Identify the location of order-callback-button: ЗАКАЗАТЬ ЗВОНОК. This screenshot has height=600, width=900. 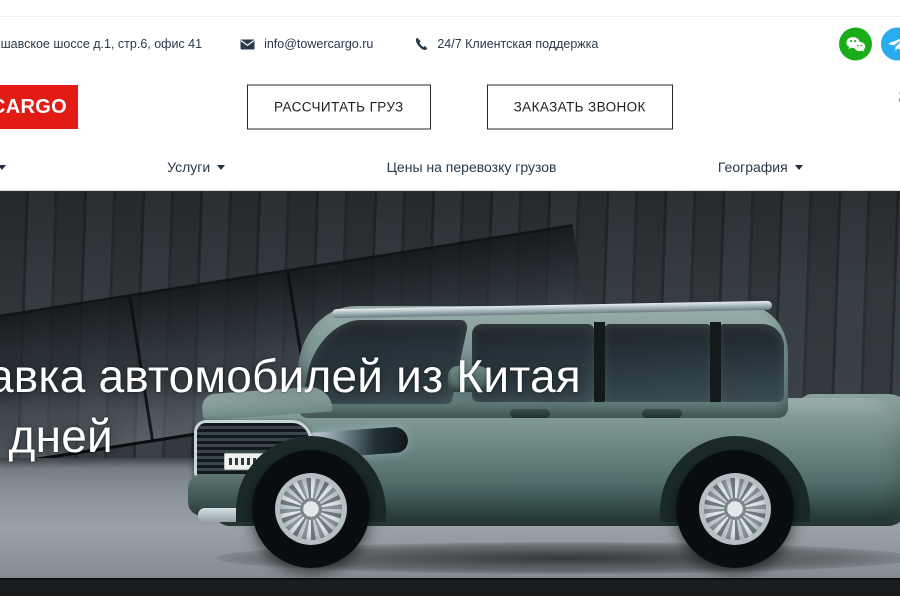
(579, 107).